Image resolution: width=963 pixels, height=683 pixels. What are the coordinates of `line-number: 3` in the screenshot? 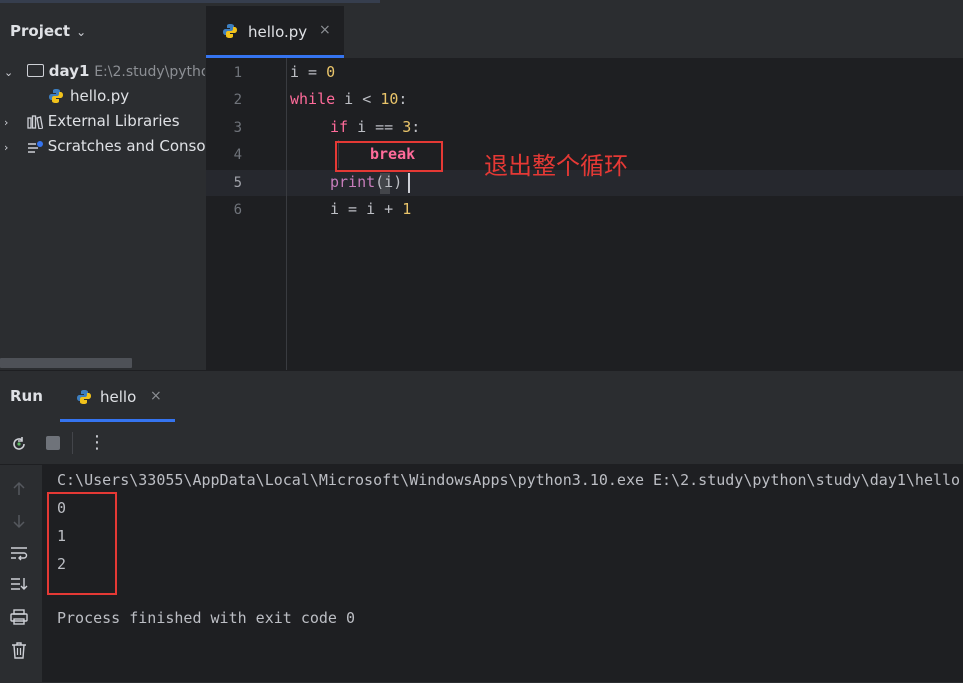 It's located at (237, 128).